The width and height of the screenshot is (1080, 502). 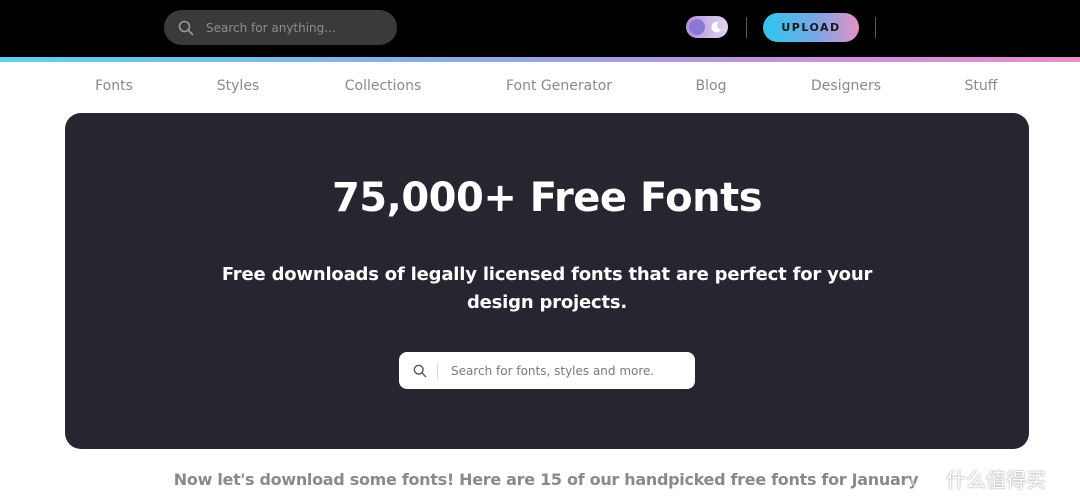 What do you see at coordinates (846, 86) in the screenshot?
I see `nav-item-designers: Designers` at bounding box center [846, 86].